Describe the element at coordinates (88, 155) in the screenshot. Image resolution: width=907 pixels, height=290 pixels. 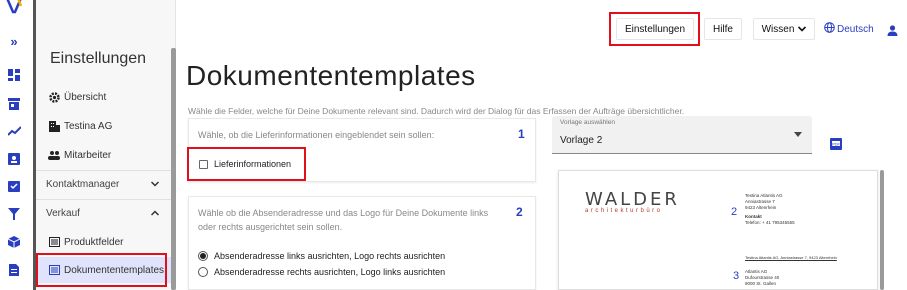
I see `sidebar-item-label: Mitarbeiter` at that location.